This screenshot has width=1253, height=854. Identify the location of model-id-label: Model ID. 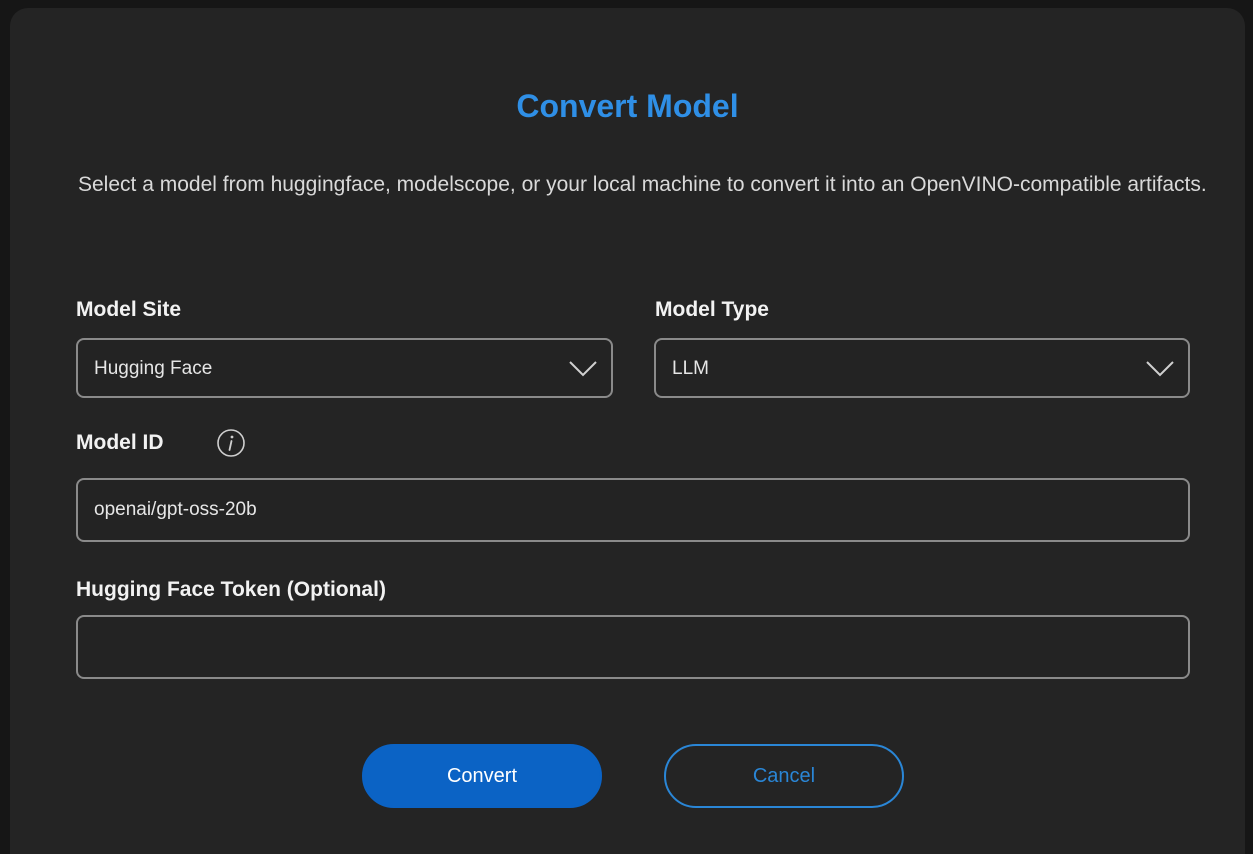
(120, 442).